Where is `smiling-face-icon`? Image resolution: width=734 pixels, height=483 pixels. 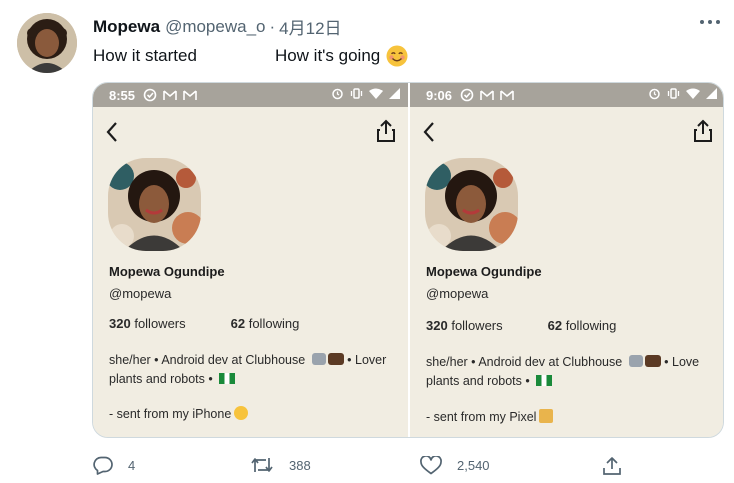
smiling-face-icon is located at coordinates (397, 56).